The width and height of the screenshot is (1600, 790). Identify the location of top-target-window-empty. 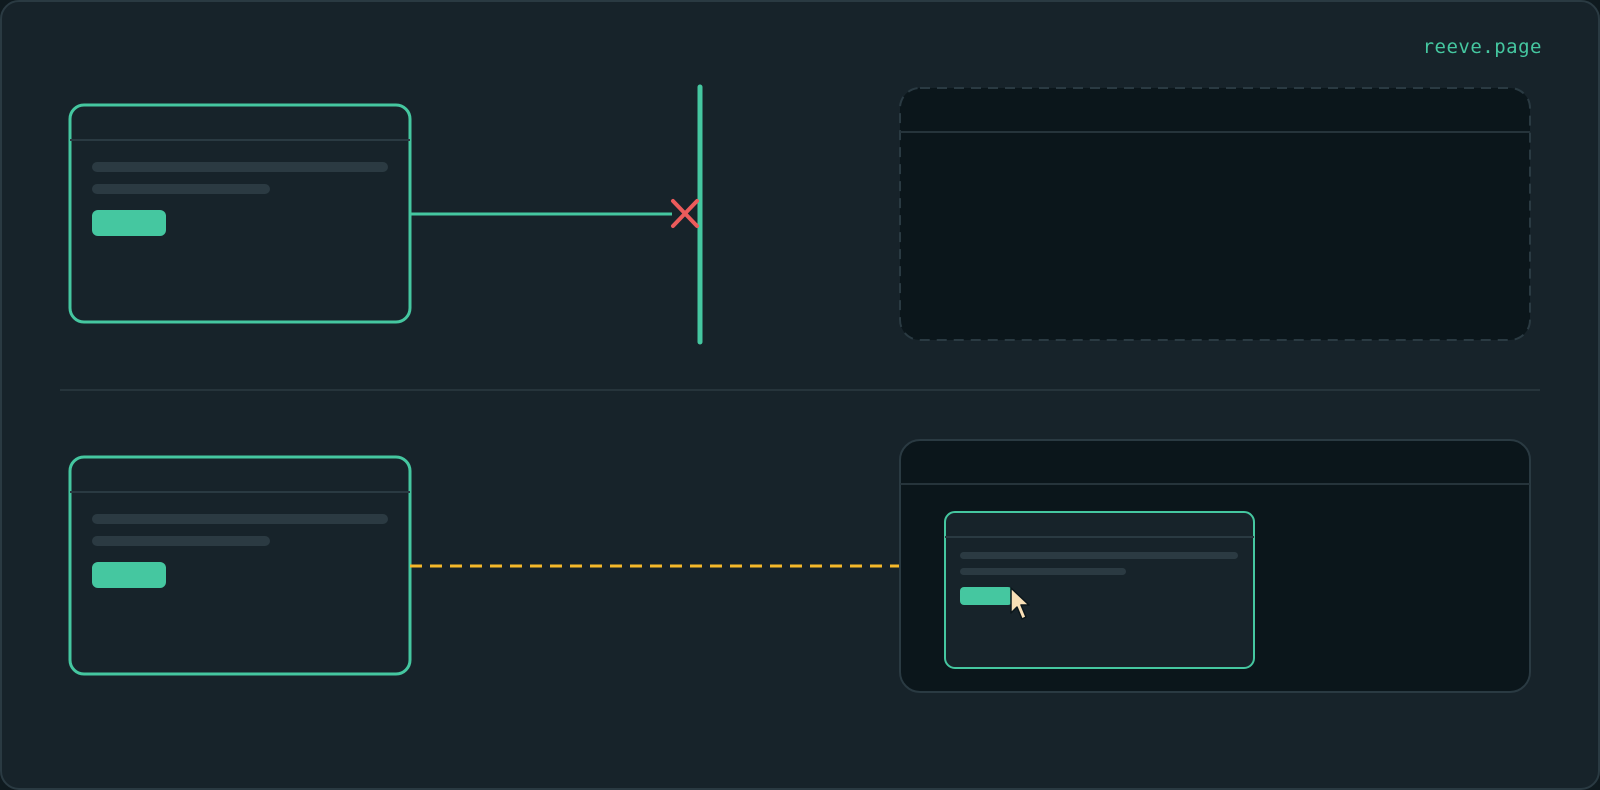
(1215, 214).